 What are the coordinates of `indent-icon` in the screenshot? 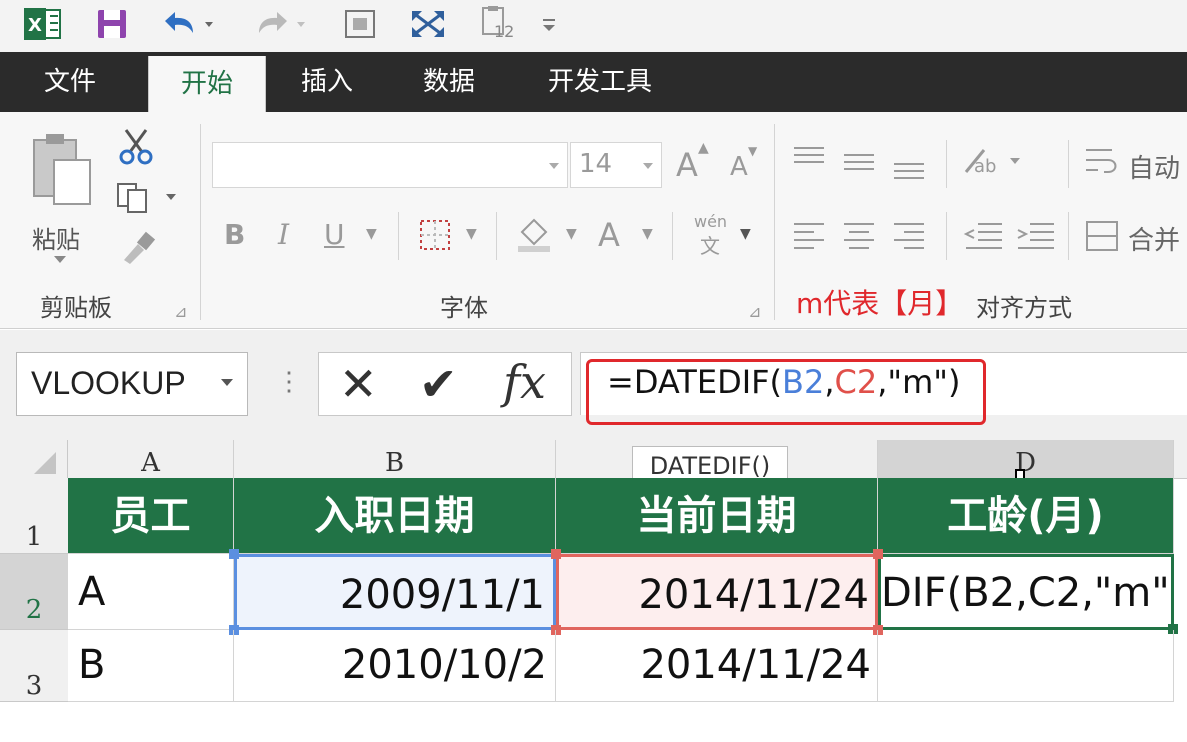 It's located at (1010, 238).